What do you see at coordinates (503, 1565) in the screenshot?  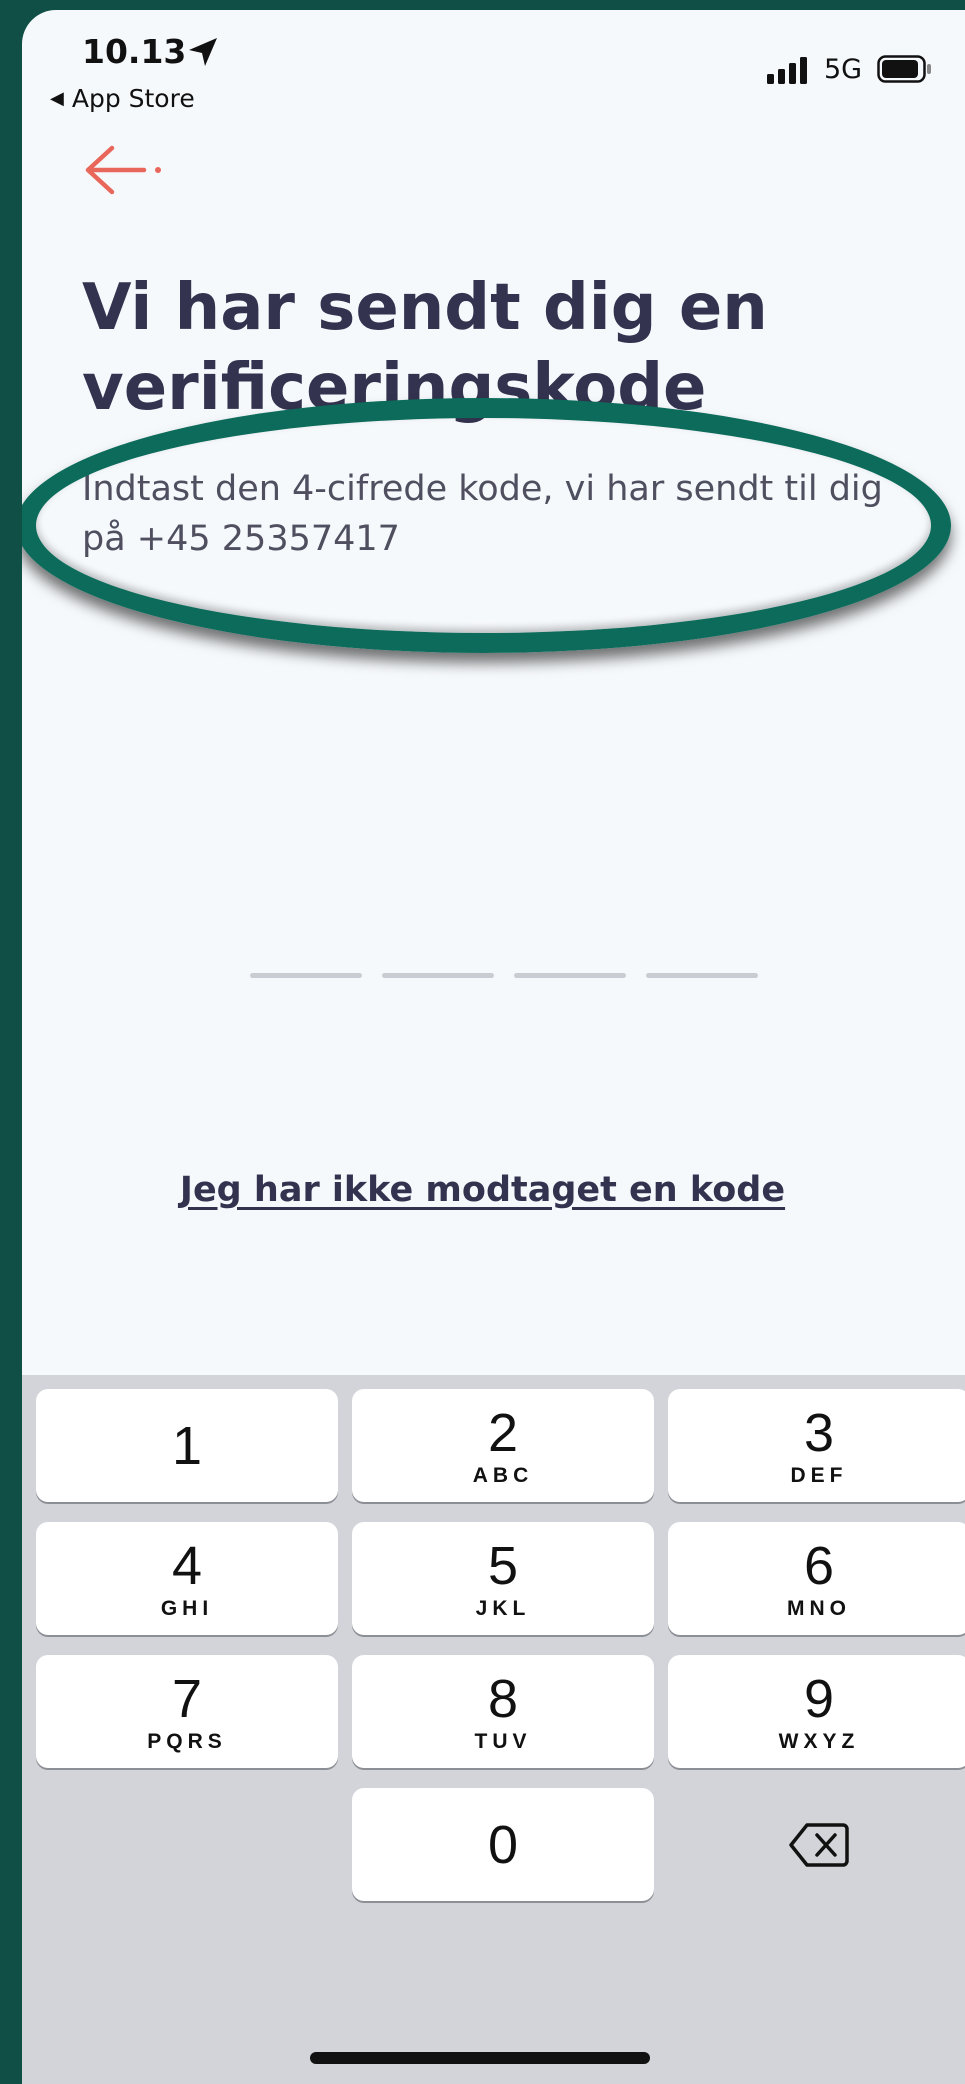 I see `key-digit: 5` at bounding box center [503, 1565].